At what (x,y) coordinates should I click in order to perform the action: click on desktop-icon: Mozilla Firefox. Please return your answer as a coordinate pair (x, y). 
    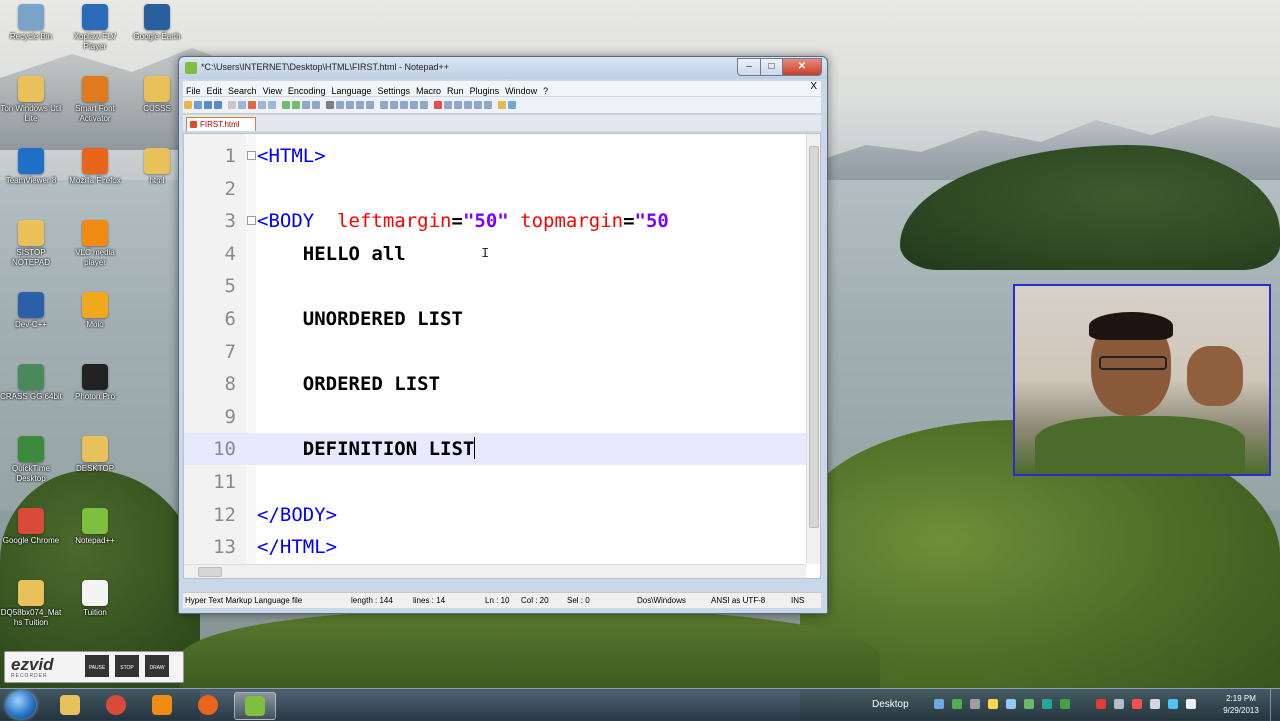
    Looking at the image, I should click on (95, 167).